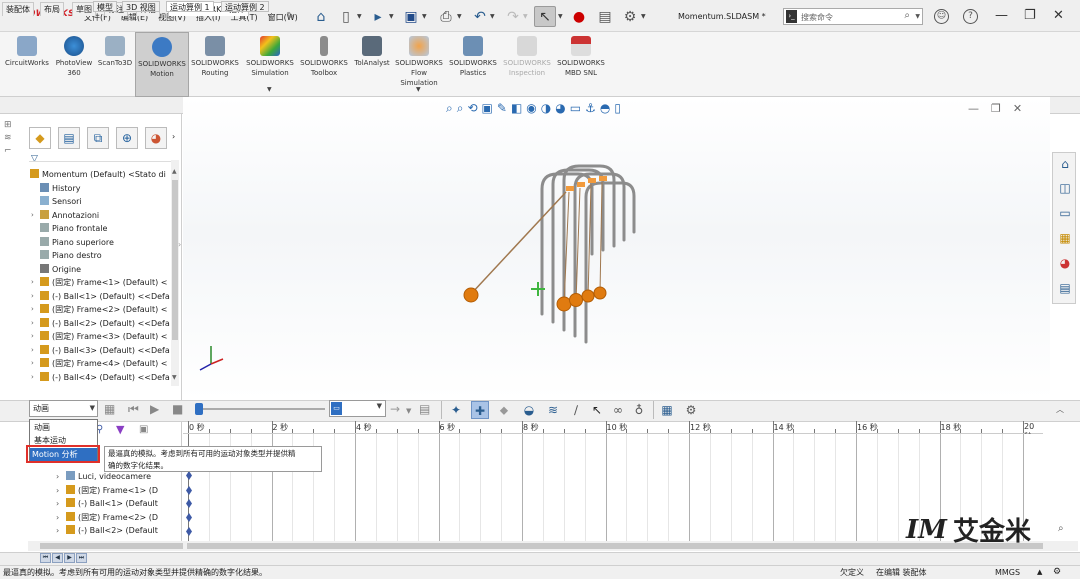  What do you see at coordinates (1057, 572) in the screenshot?
I see `customize-icon: ⚙` at bounding box center [1057, 572].